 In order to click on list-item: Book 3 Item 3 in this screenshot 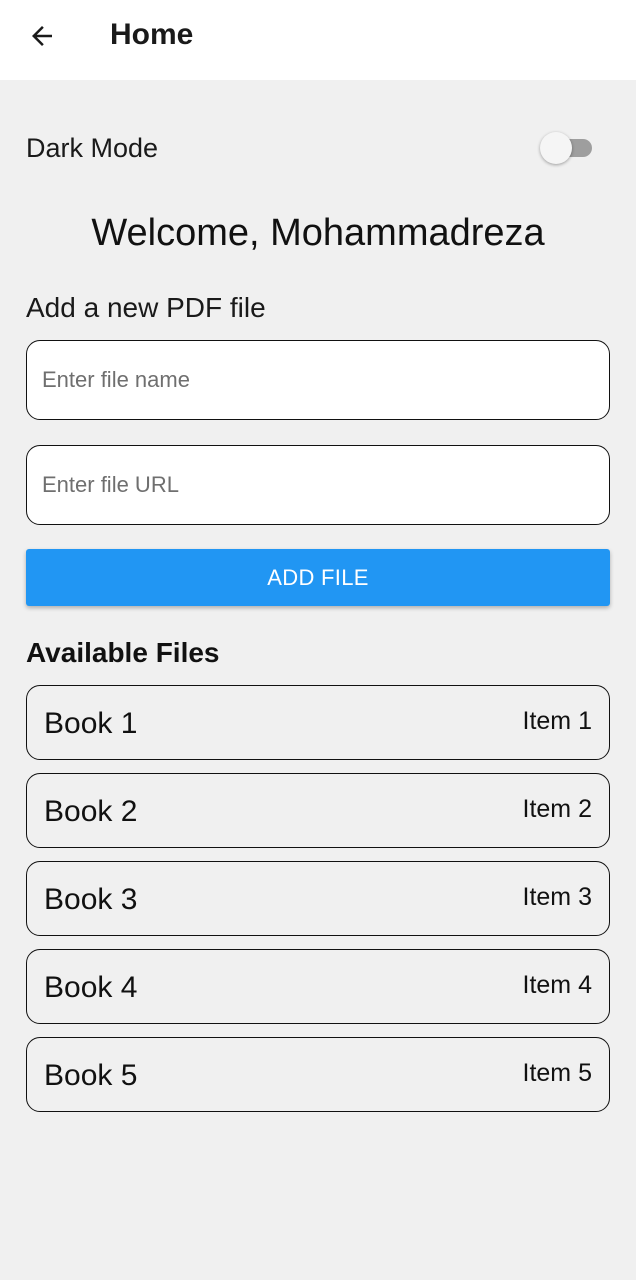, I will do `click(318, 898)`.